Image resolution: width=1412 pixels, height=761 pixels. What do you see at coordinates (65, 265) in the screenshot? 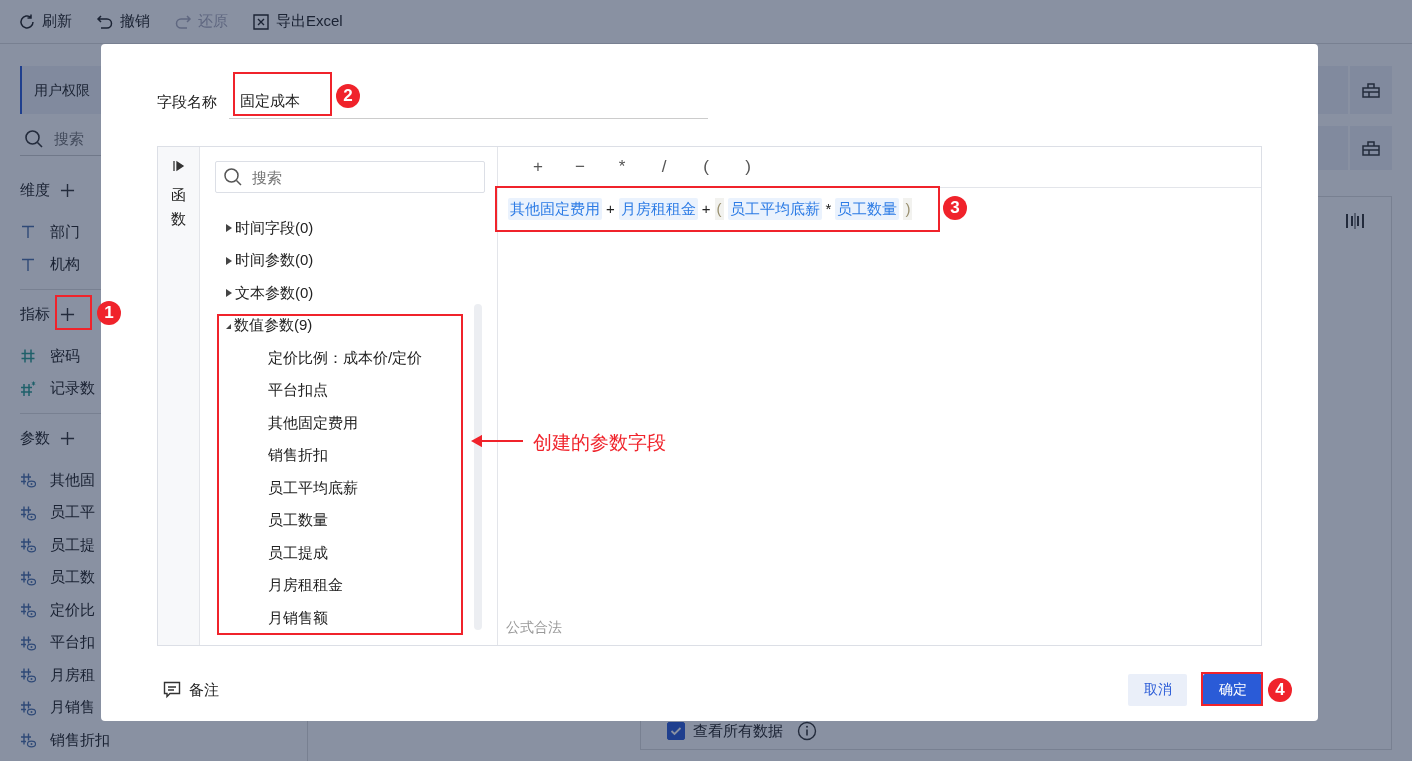
I see `field-item: 机构` at bounding box center [65, 265].